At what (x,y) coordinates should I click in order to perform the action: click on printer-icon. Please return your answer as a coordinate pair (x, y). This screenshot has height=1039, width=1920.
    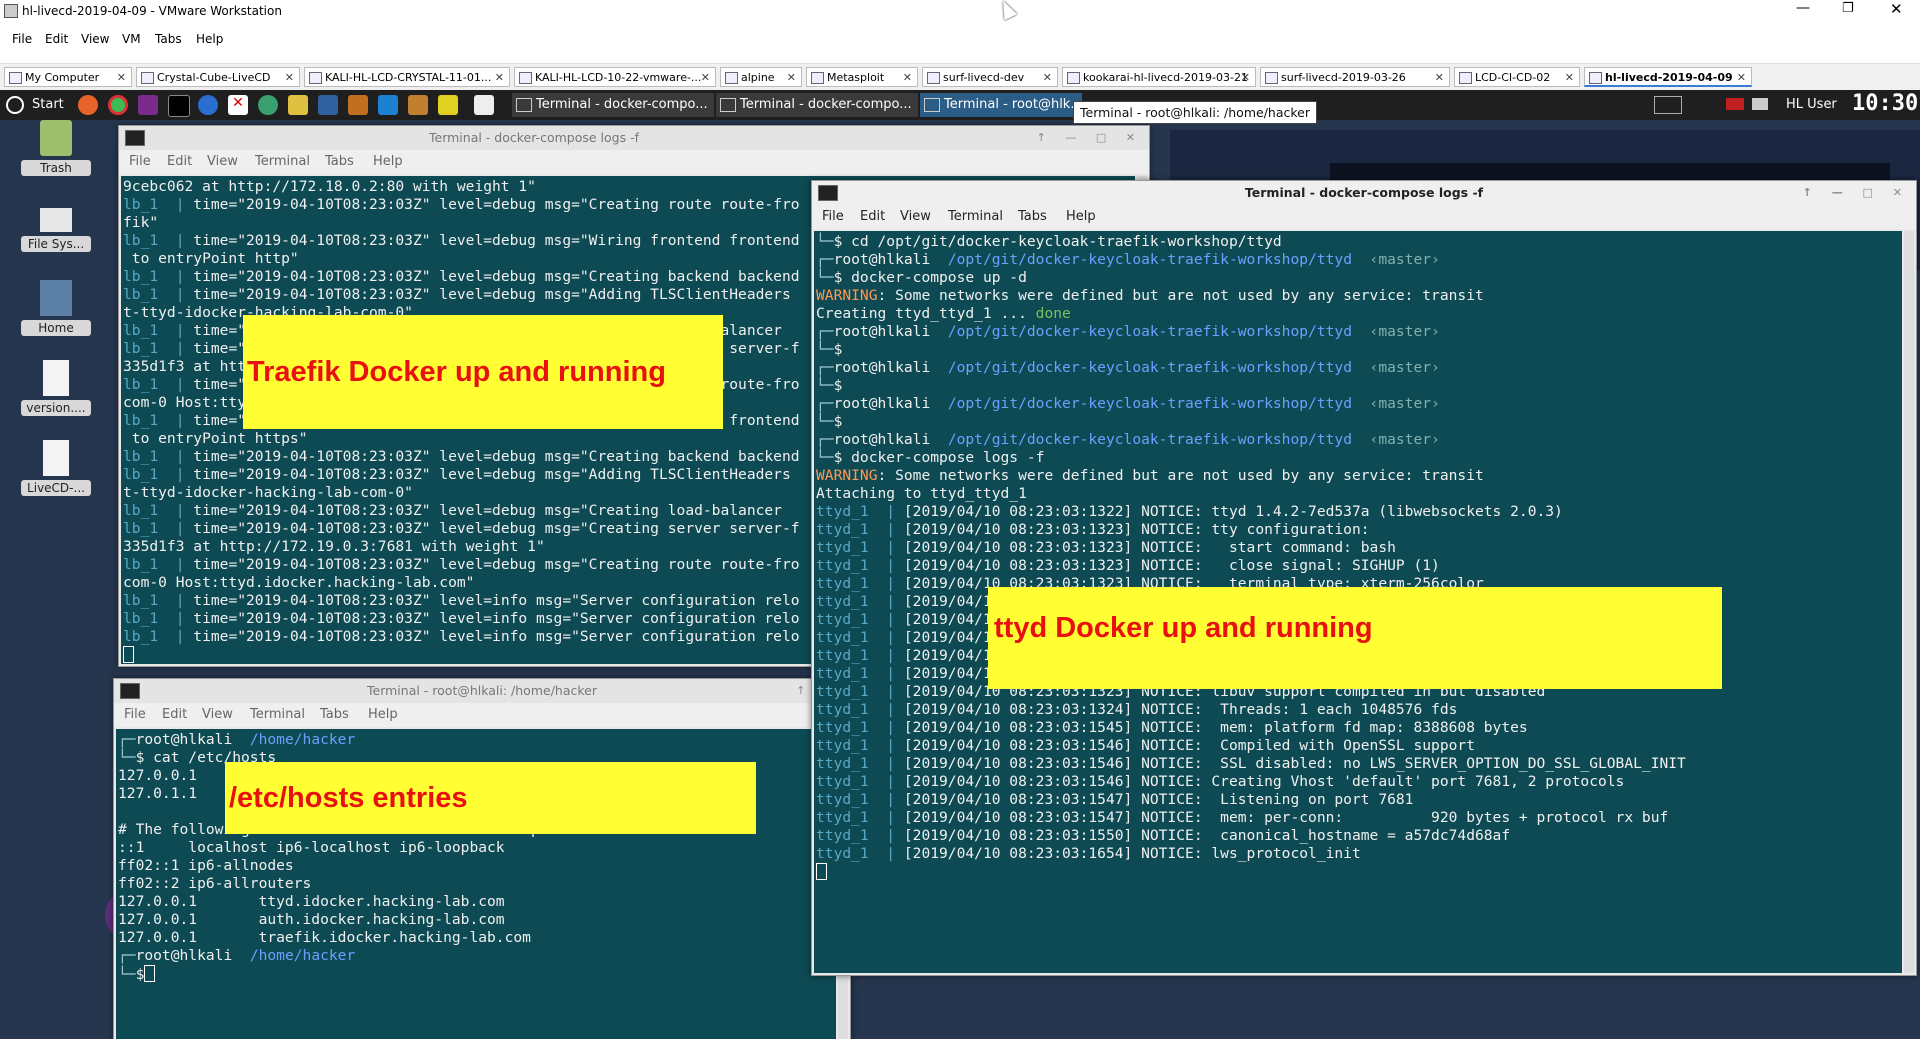
    Looking at the image, I should click on (484, 105).